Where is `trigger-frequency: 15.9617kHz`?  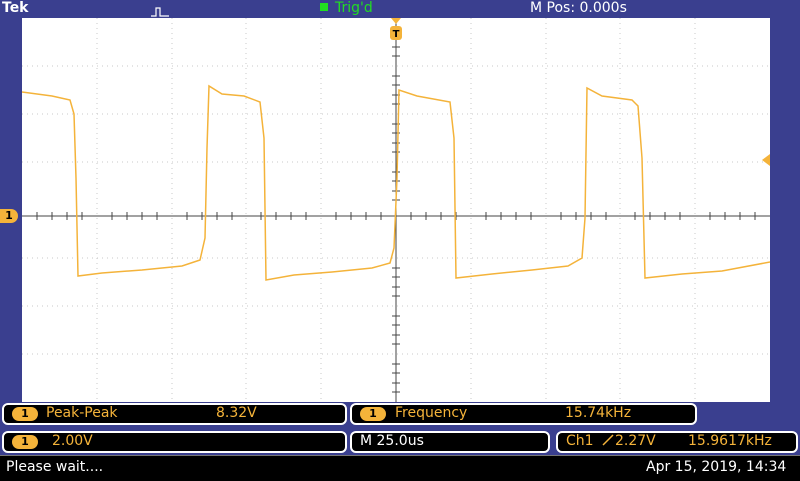
trigger-frequency: 15.9617kHz is located at coordinates (730, 441).